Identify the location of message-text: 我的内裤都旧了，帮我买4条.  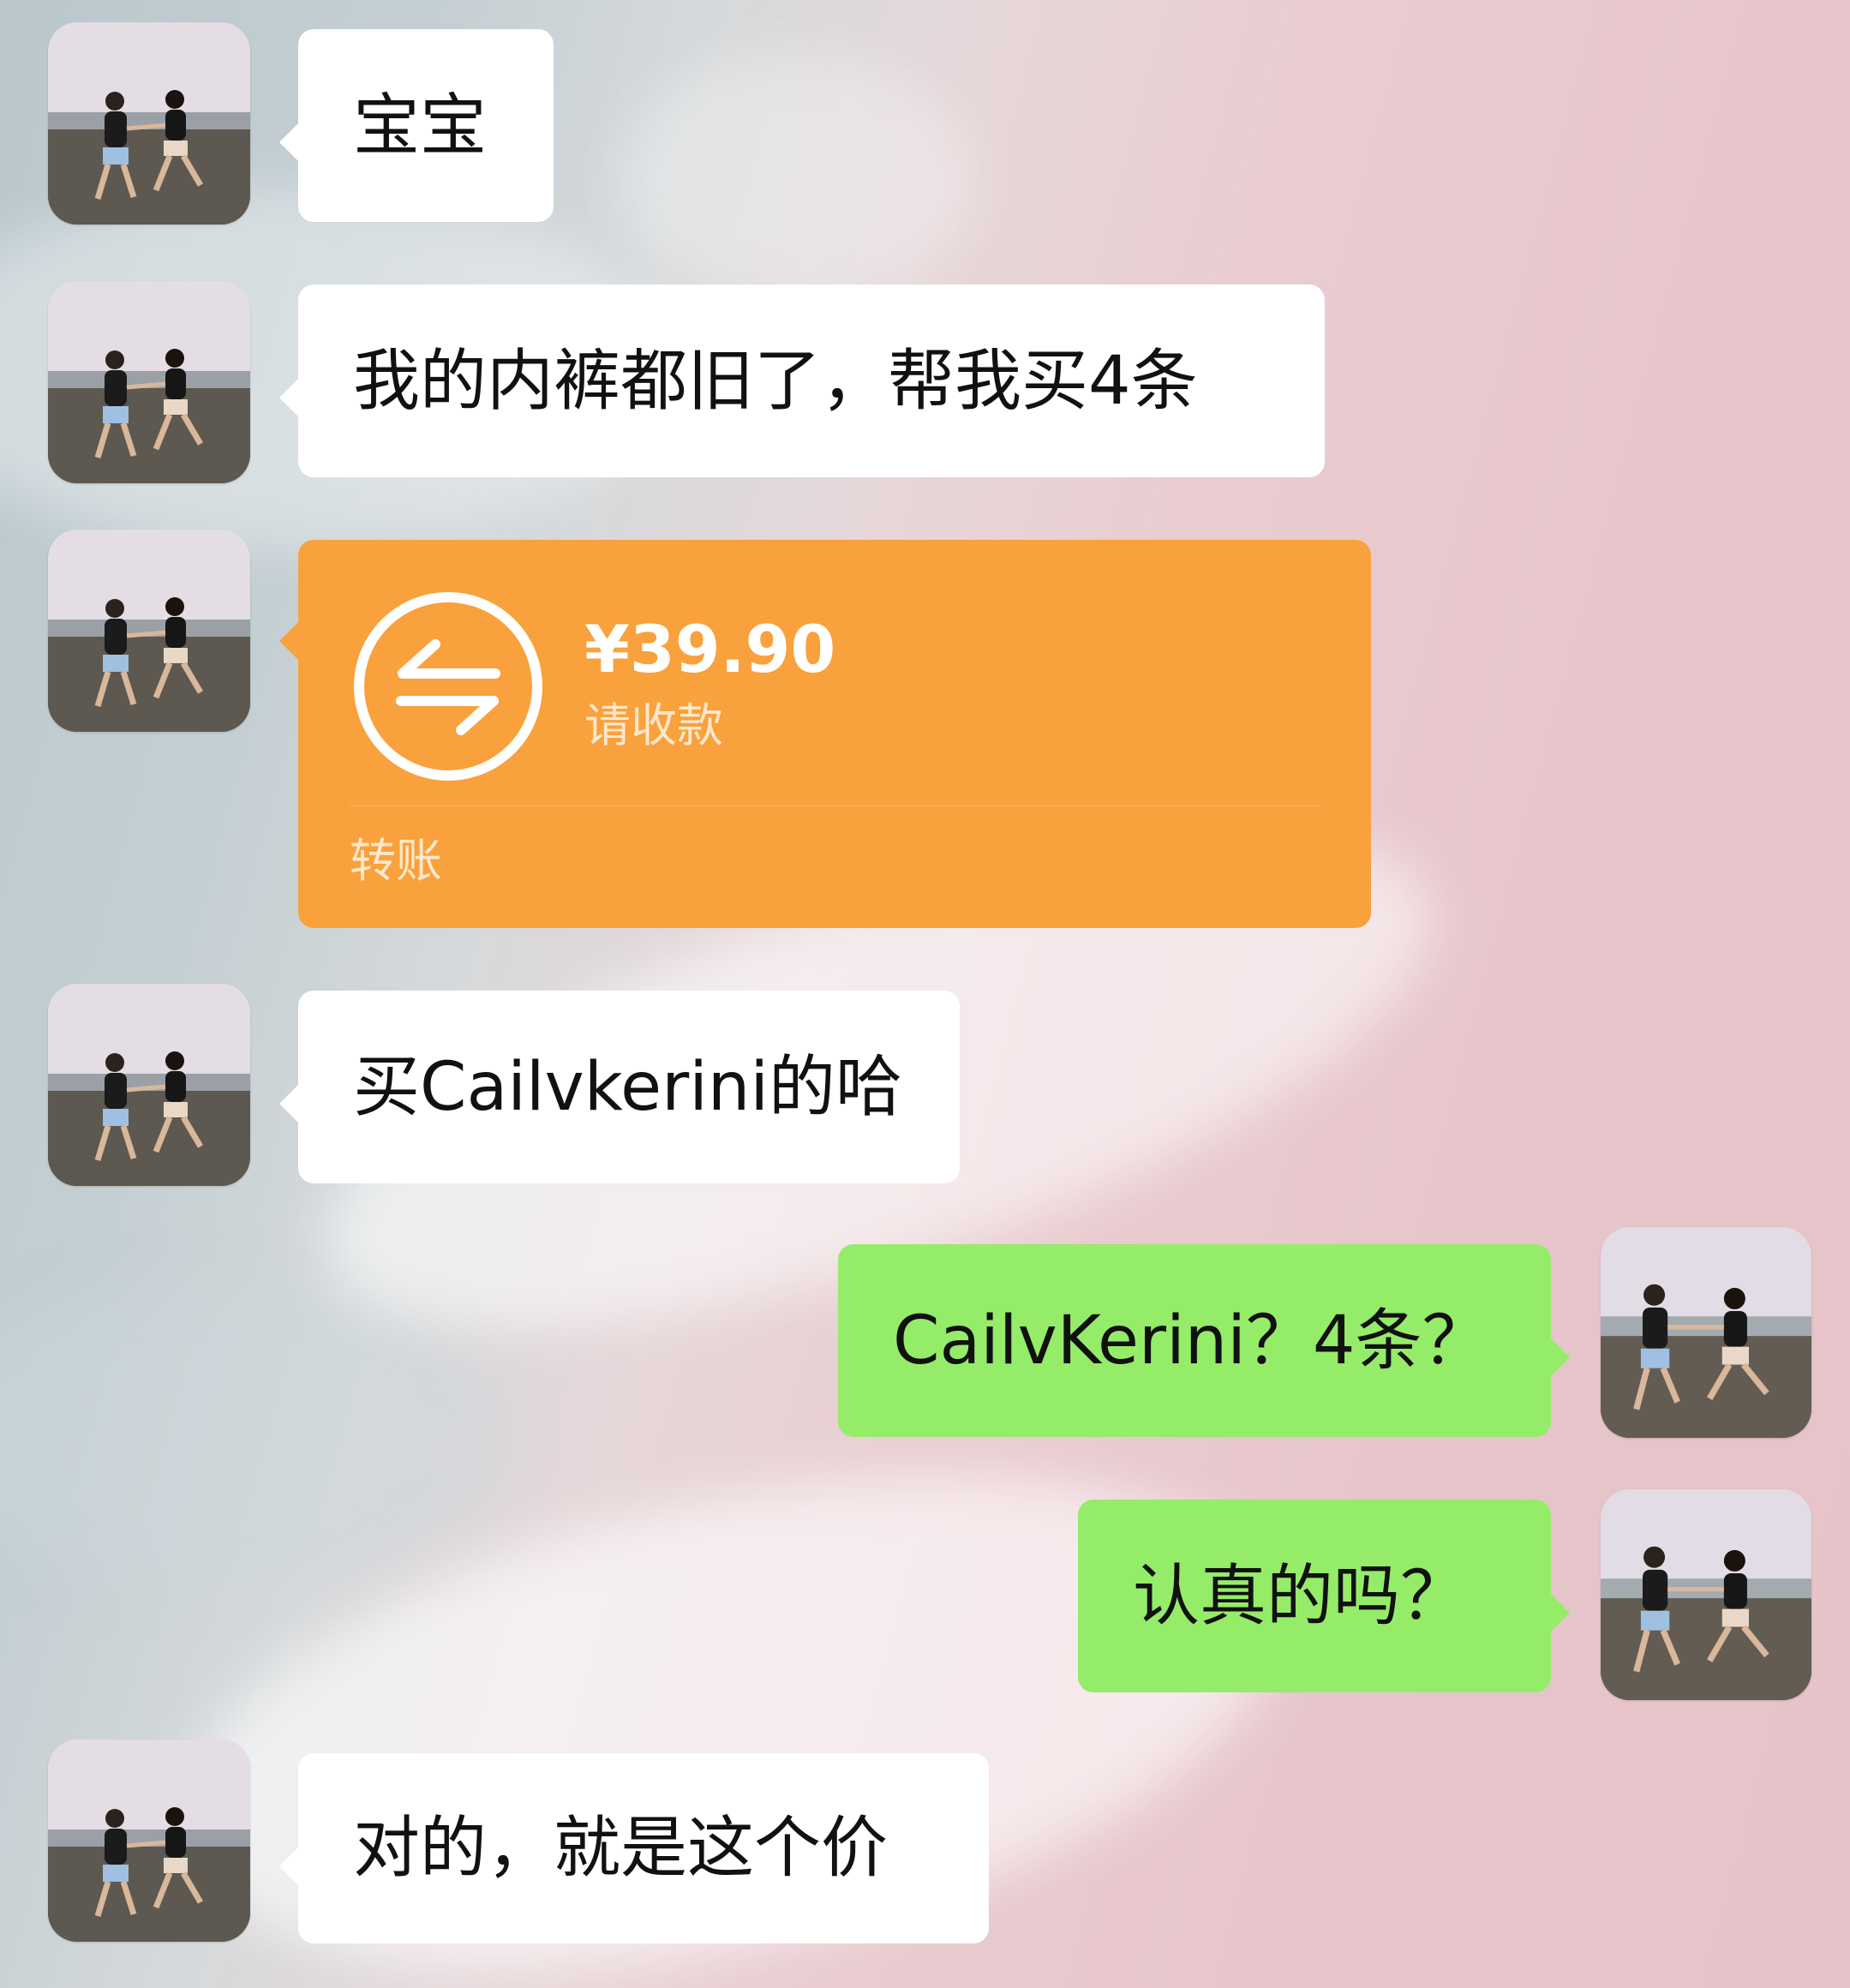
(775, 381).